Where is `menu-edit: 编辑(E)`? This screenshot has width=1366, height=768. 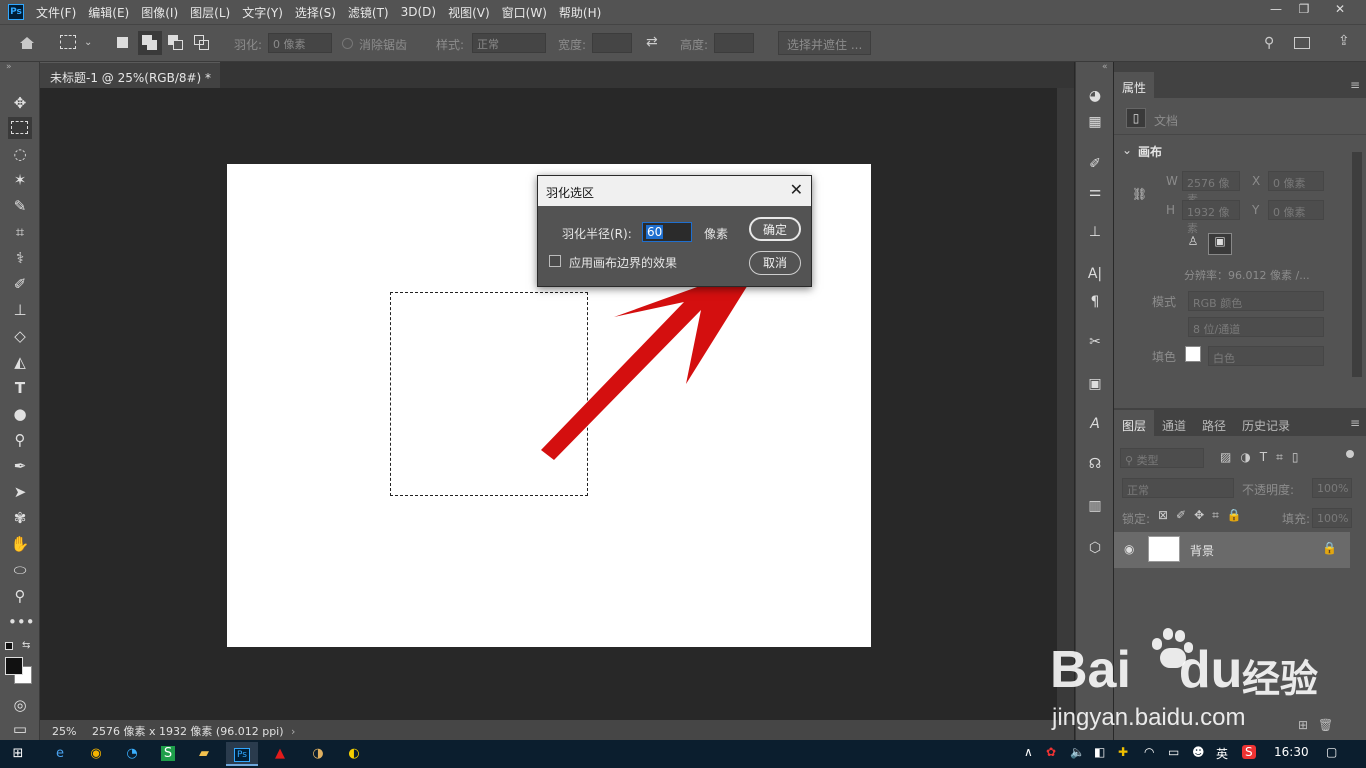 menu-edit: 编辑(E) is located at coordinates (108, 12).